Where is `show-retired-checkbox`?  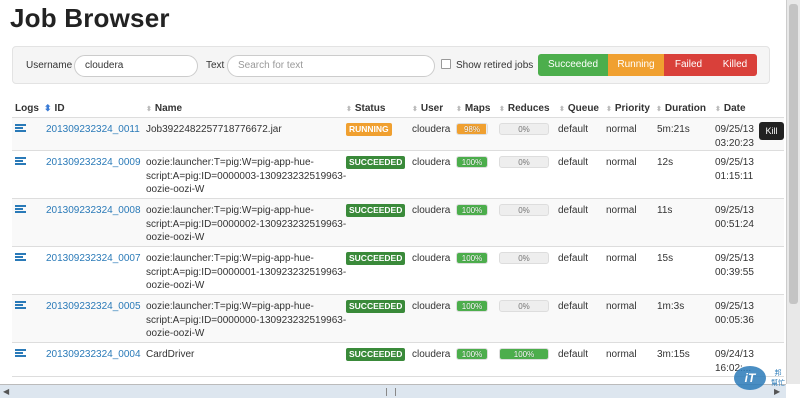
show-retired-checkbox is located at coordinates (446, 64).